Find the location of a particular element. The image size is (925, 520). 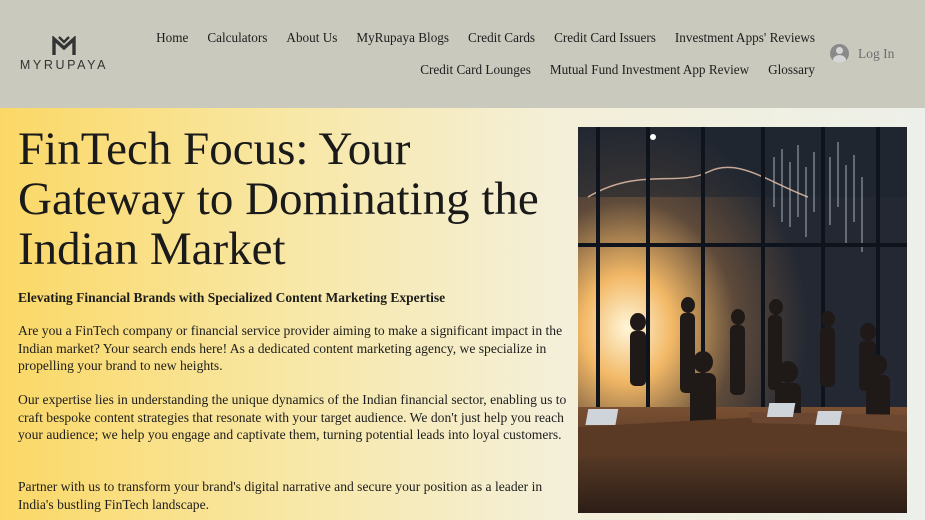

nav-glossary: Glossary is located at coordinates (791, 70).